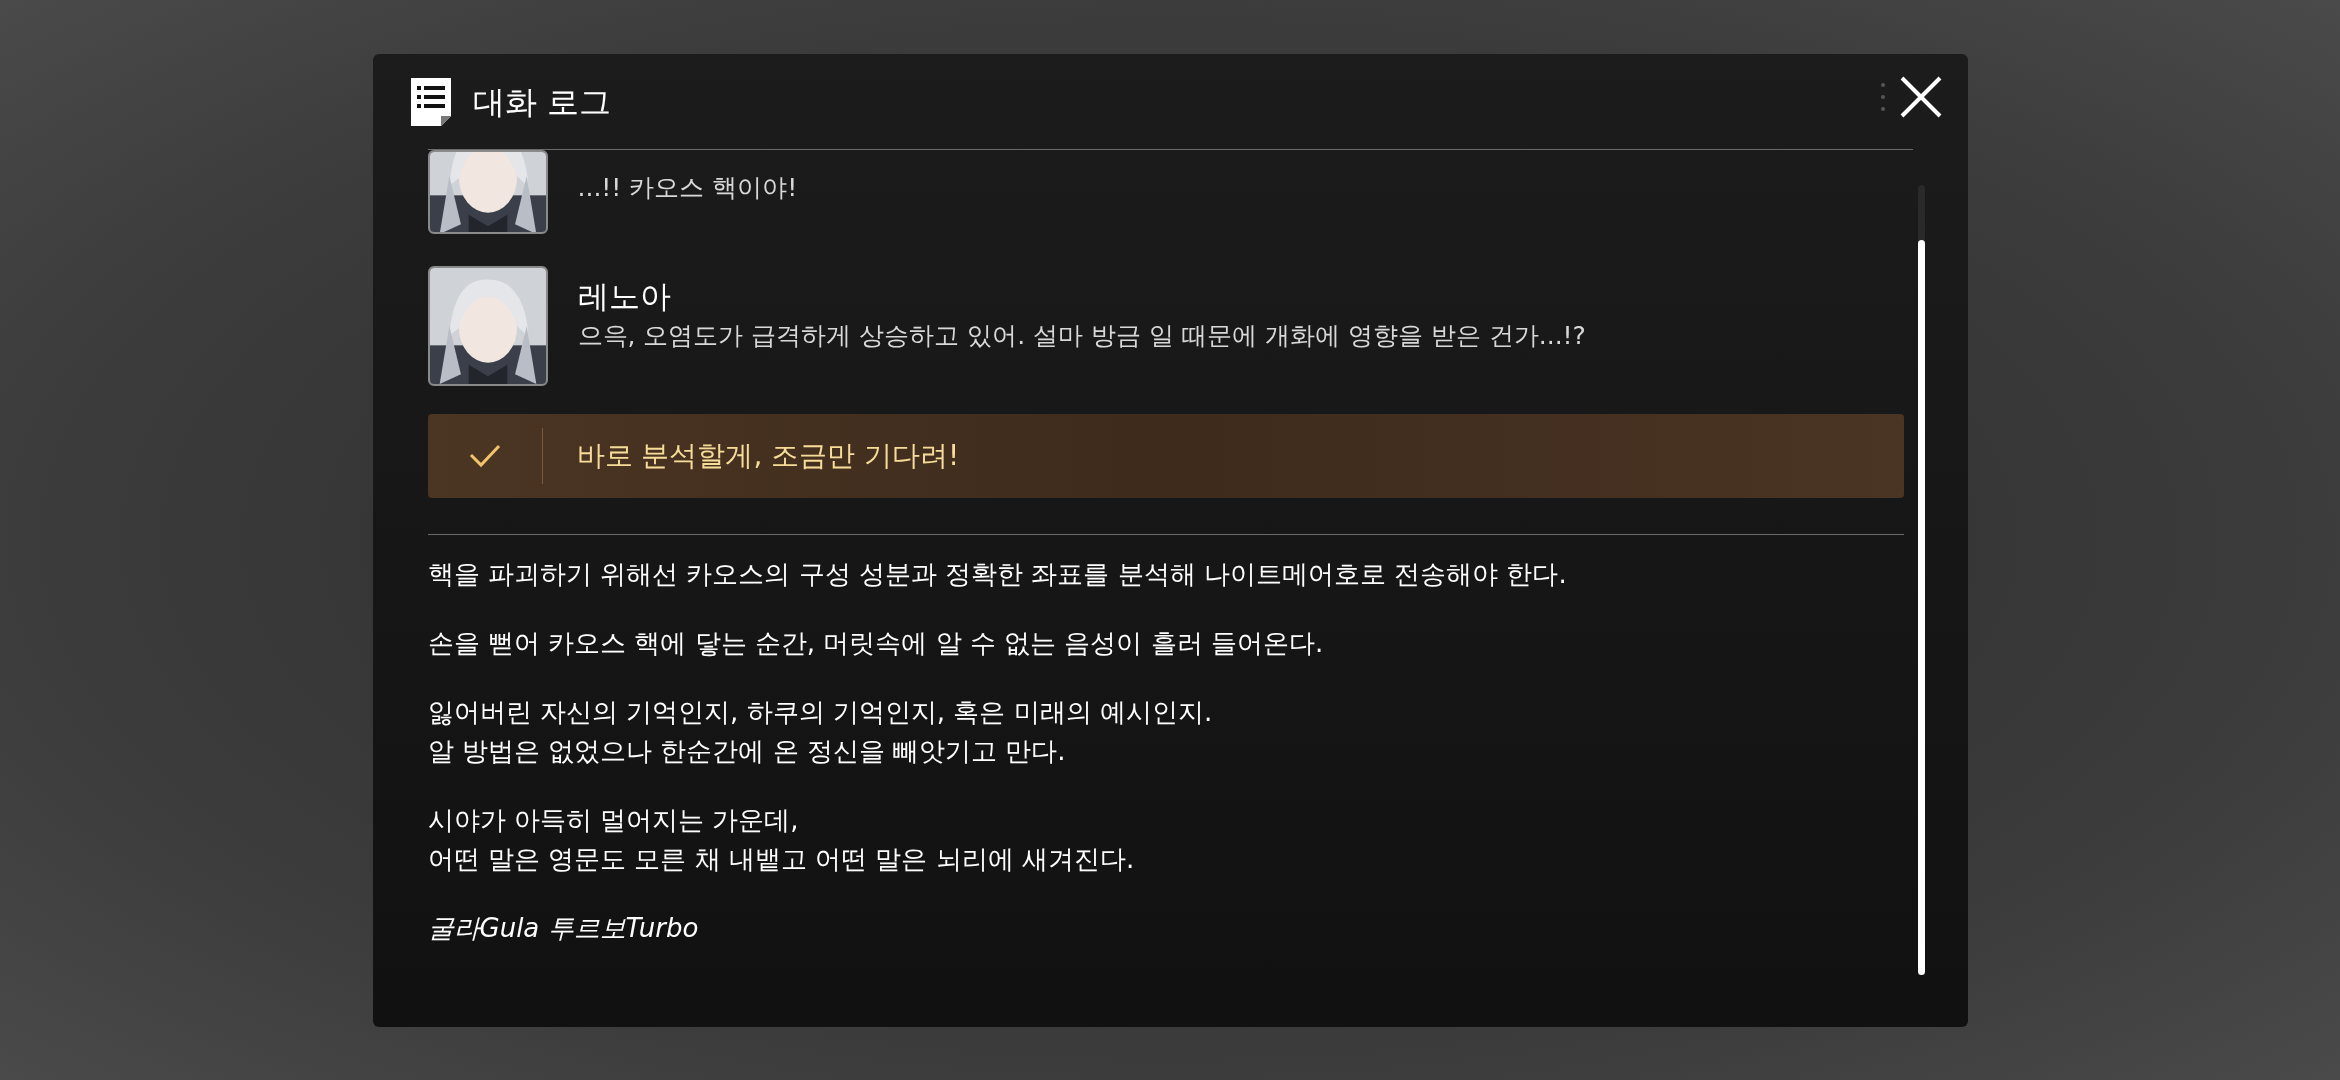  I want to click on dialogue-text: ...!! 카오스 핵이야!, so click(687, 188).